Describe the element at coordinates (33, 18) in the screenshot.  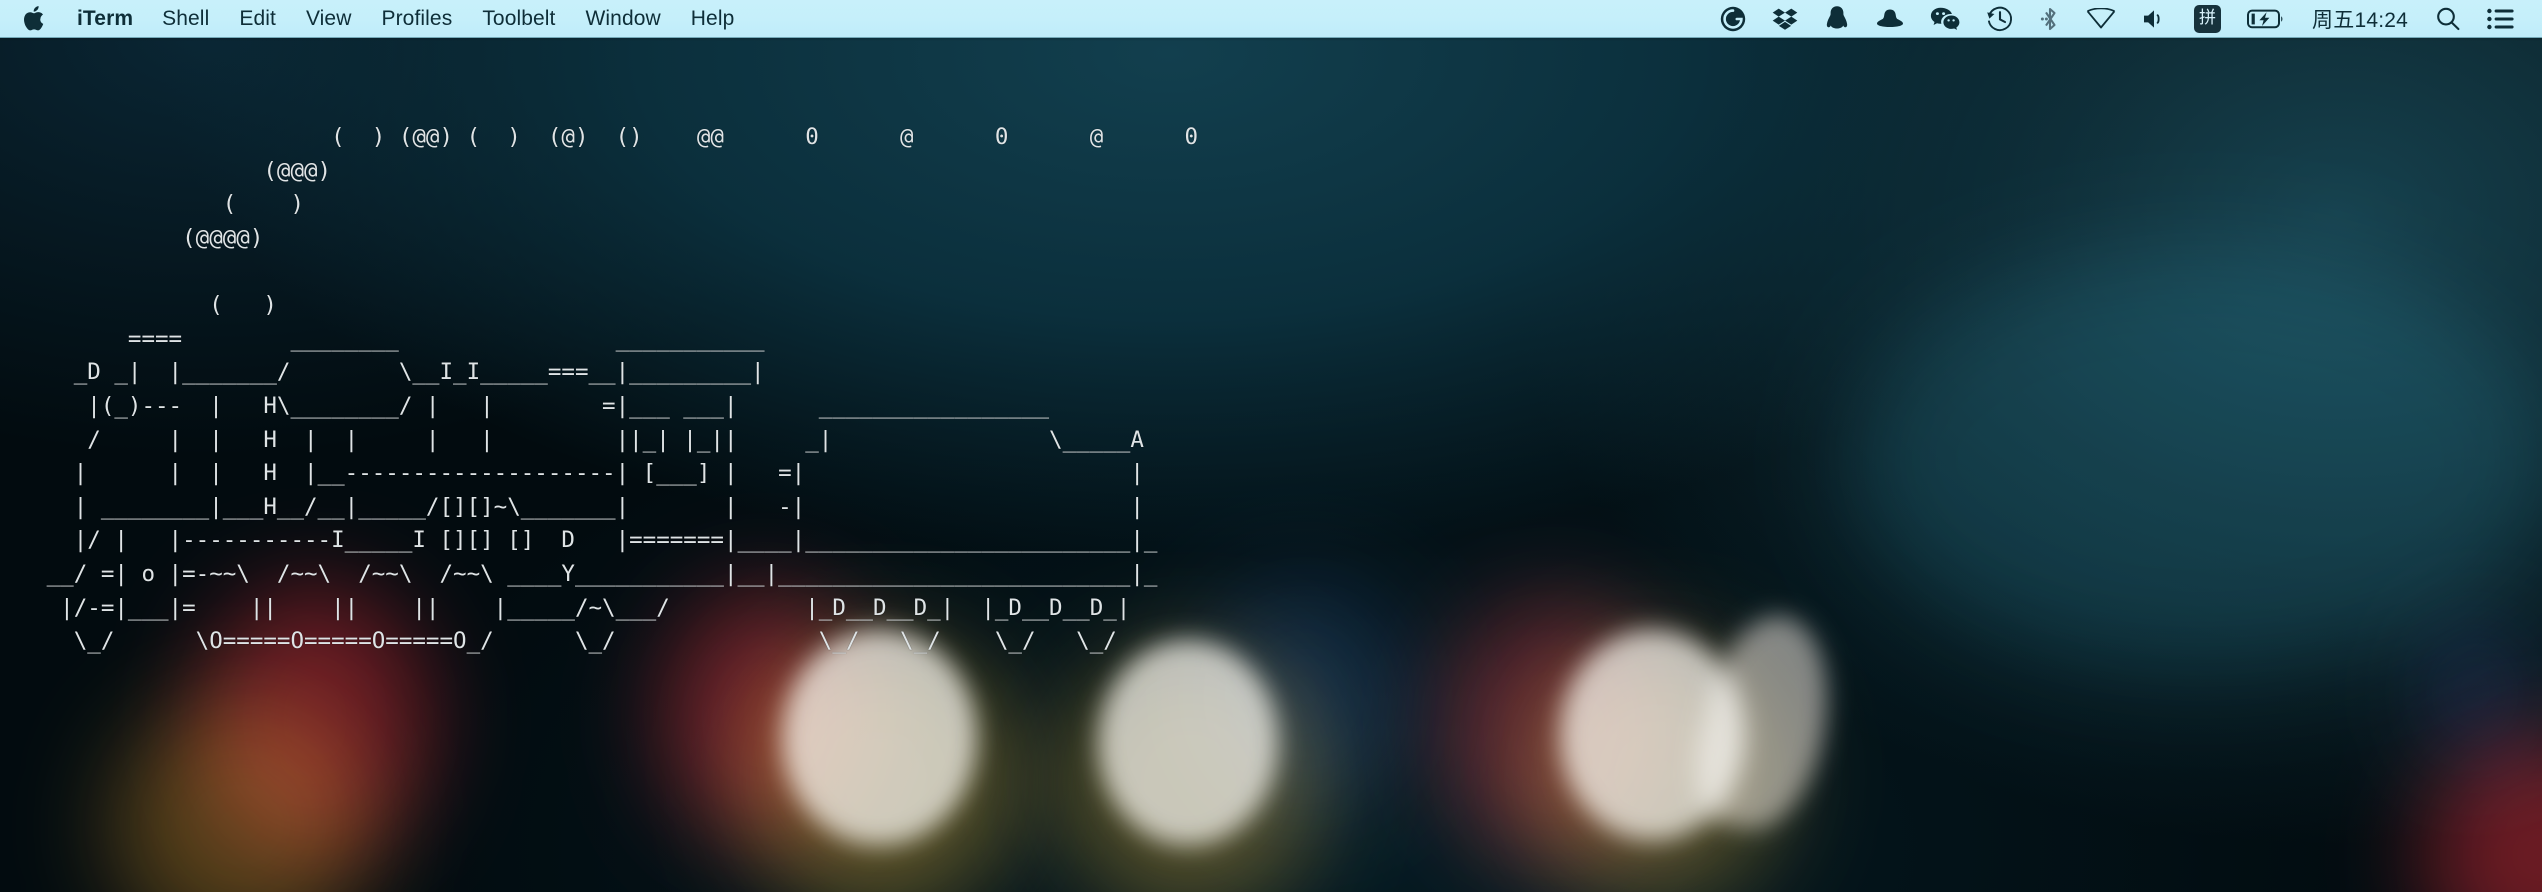
I see `apple-logo-icon` at that location.